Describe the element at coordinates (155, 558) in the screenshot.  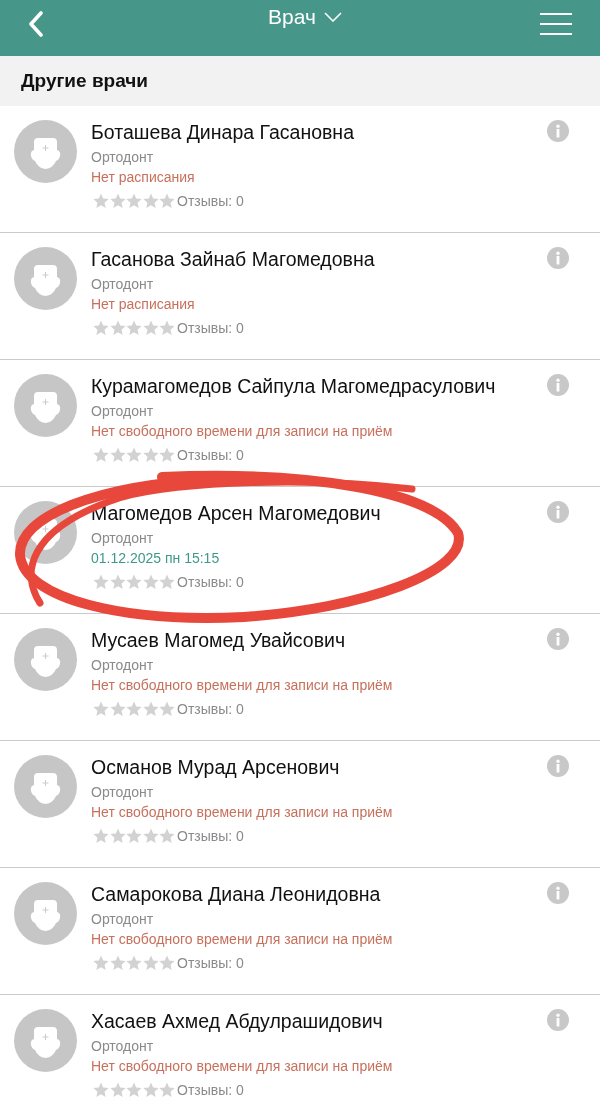
I see `status-text: 01.12.2025 пн 15:15` at that location.